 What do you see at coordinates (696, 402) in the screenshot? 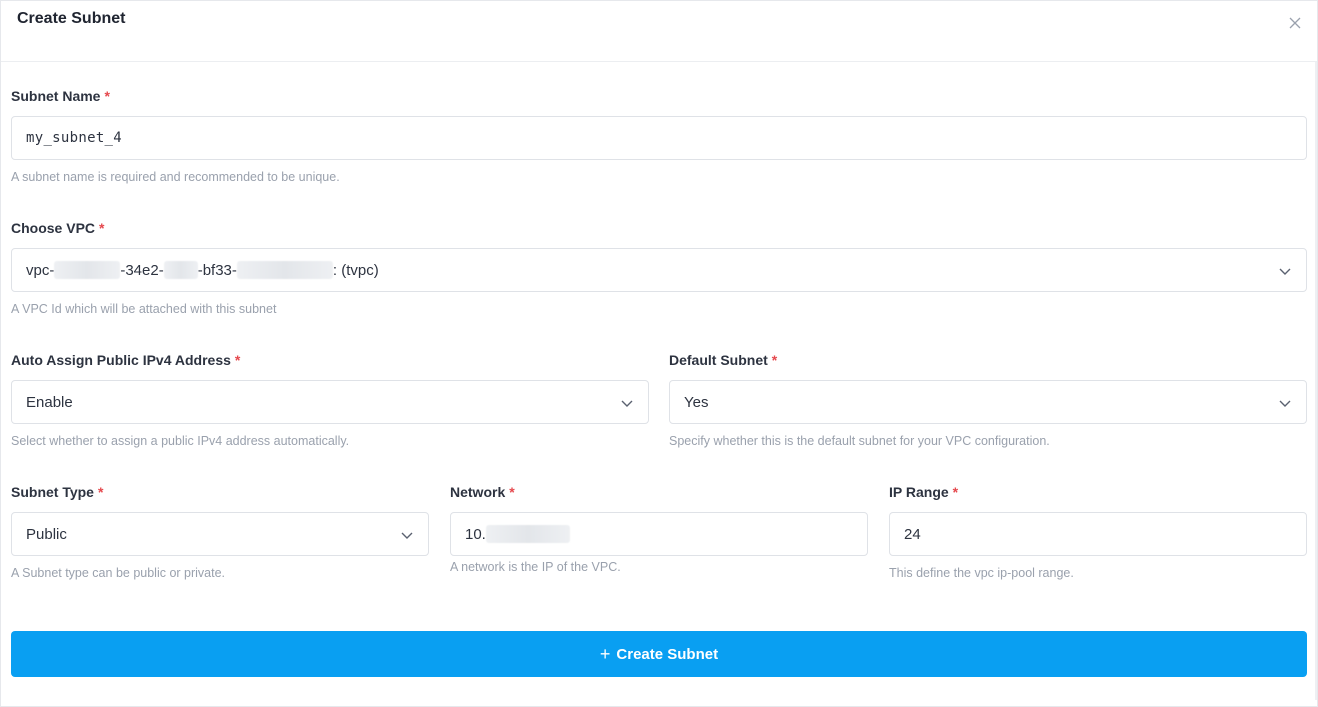
I see `default-subnet-value: Yes` at bounding box center [696, 402].